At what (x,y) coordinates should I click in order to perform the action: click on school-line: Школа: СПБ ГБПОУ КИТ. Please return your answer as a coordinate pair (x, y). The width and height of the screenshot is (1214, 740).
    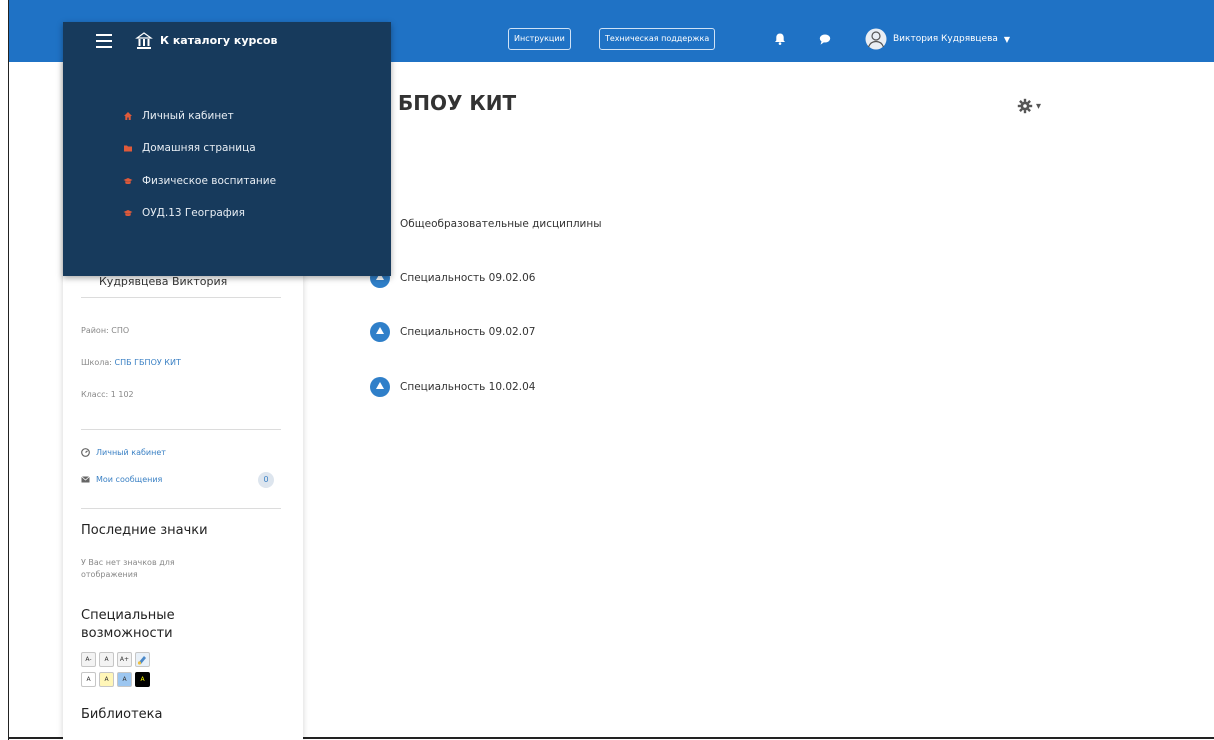
    Looking at the image, I should click on (131, 362).